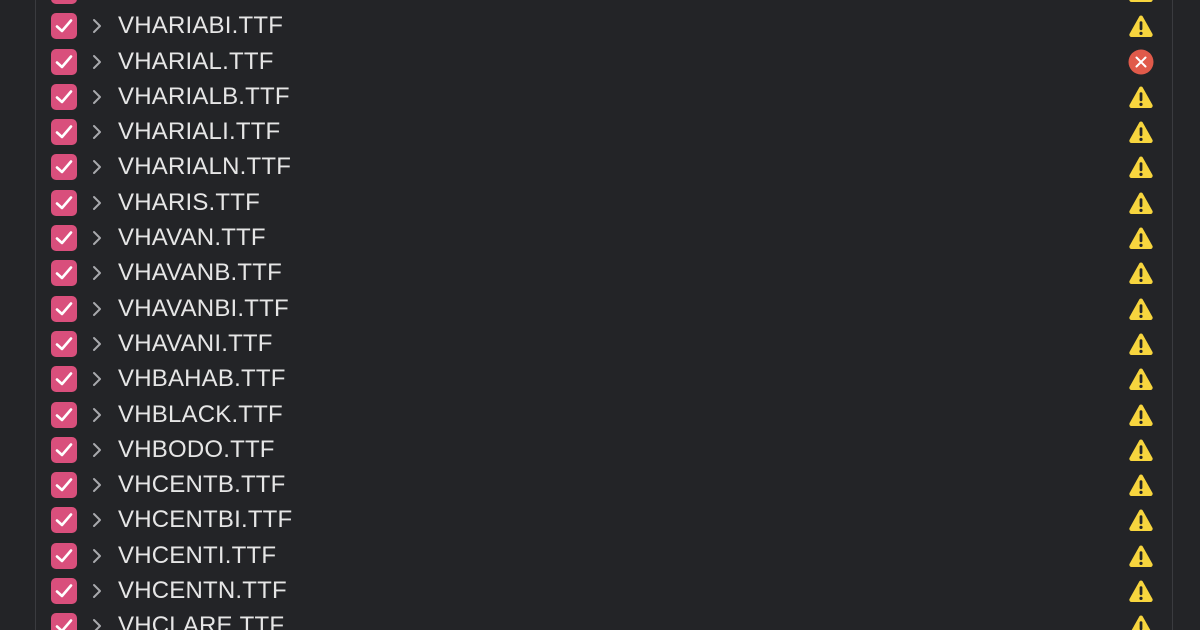 This screenshot has width=1200, height=630. What do you see at coordinates (600, 590) in the screenshot?
I see `font-file-row: VHCENTN.TTF` at bounding box center [600, 590].